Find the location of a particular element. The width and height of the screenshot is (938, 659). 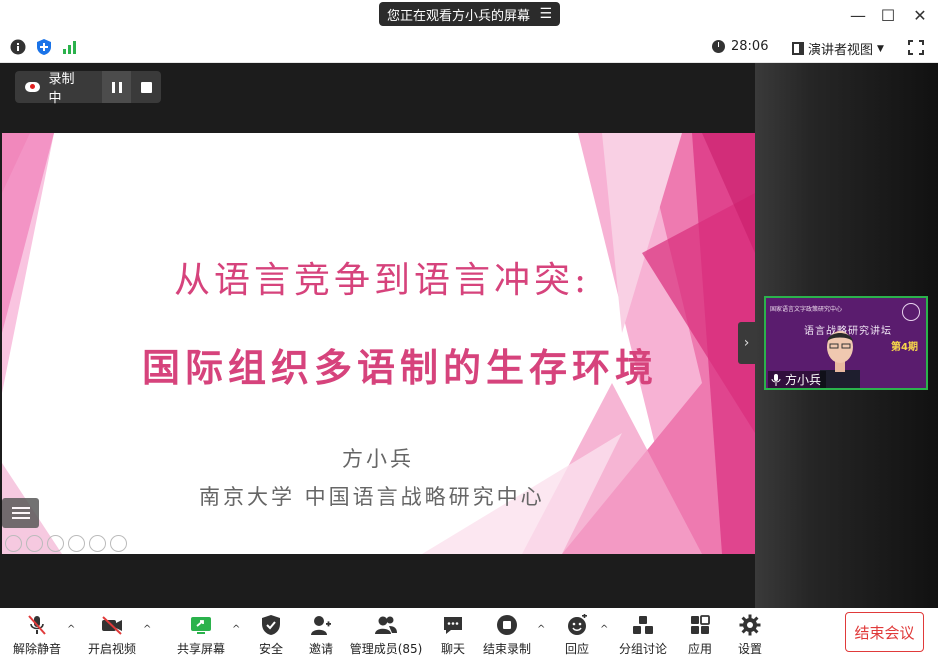

view-mode-dropdown: 演讲者视图 ▼ is located at coordinates (838, 48).